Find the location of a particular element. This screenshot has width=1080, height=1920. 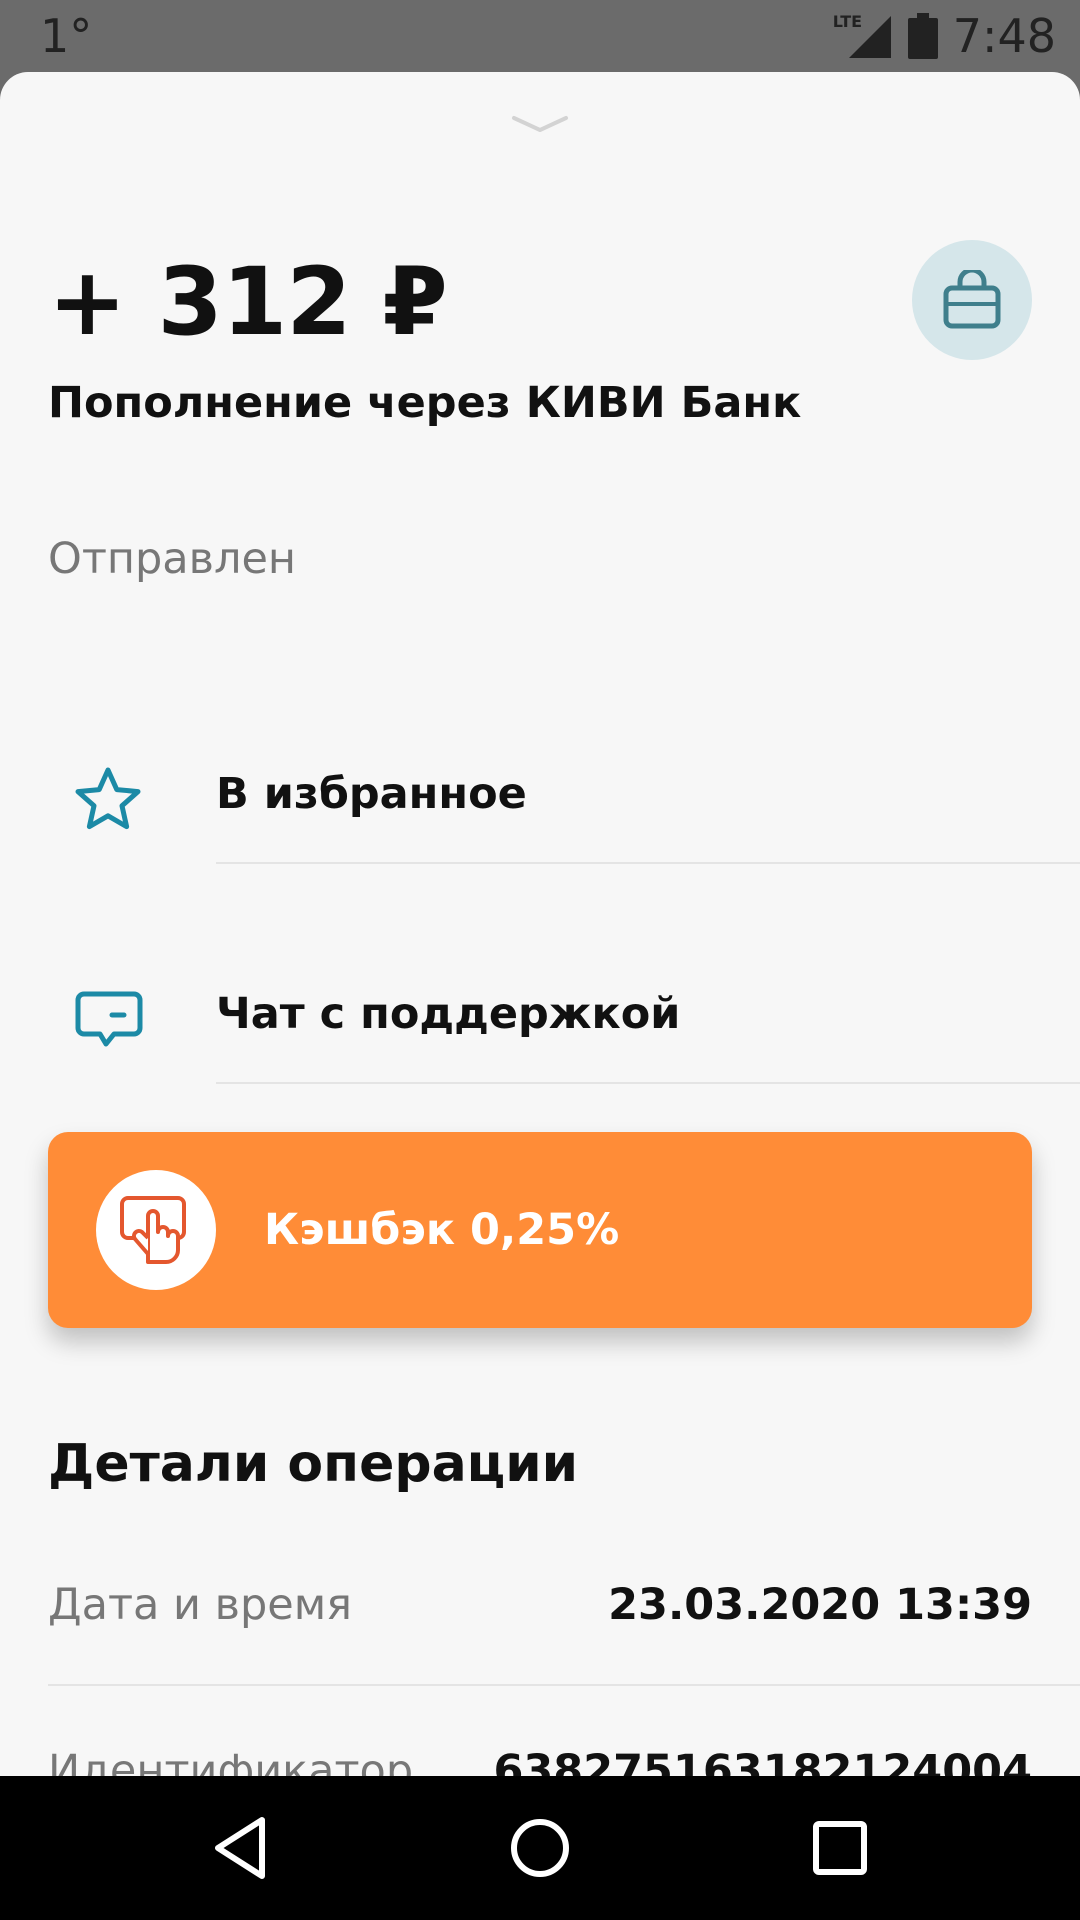

star-icon is located at coordinates (108, 798).